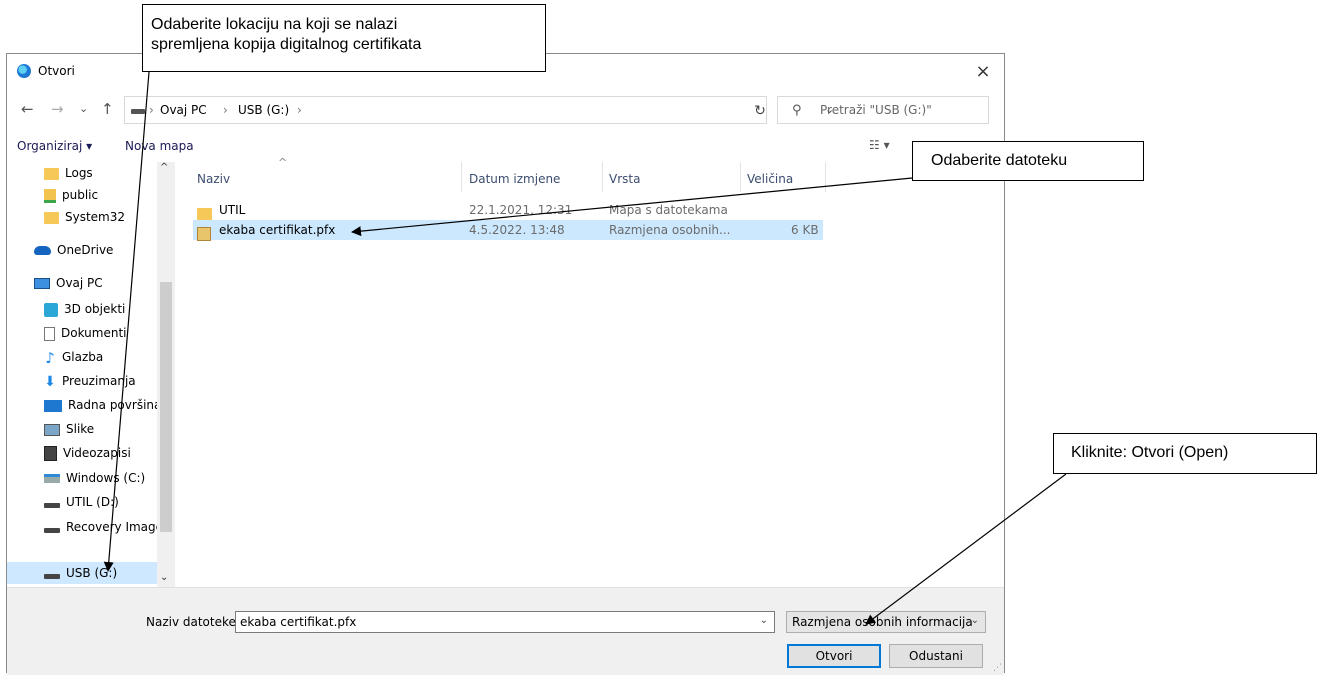 Image resolution: width=1317 pixels, height=675 pixels. I want to click on arrow-to-certificate-file, so click(632, 207).